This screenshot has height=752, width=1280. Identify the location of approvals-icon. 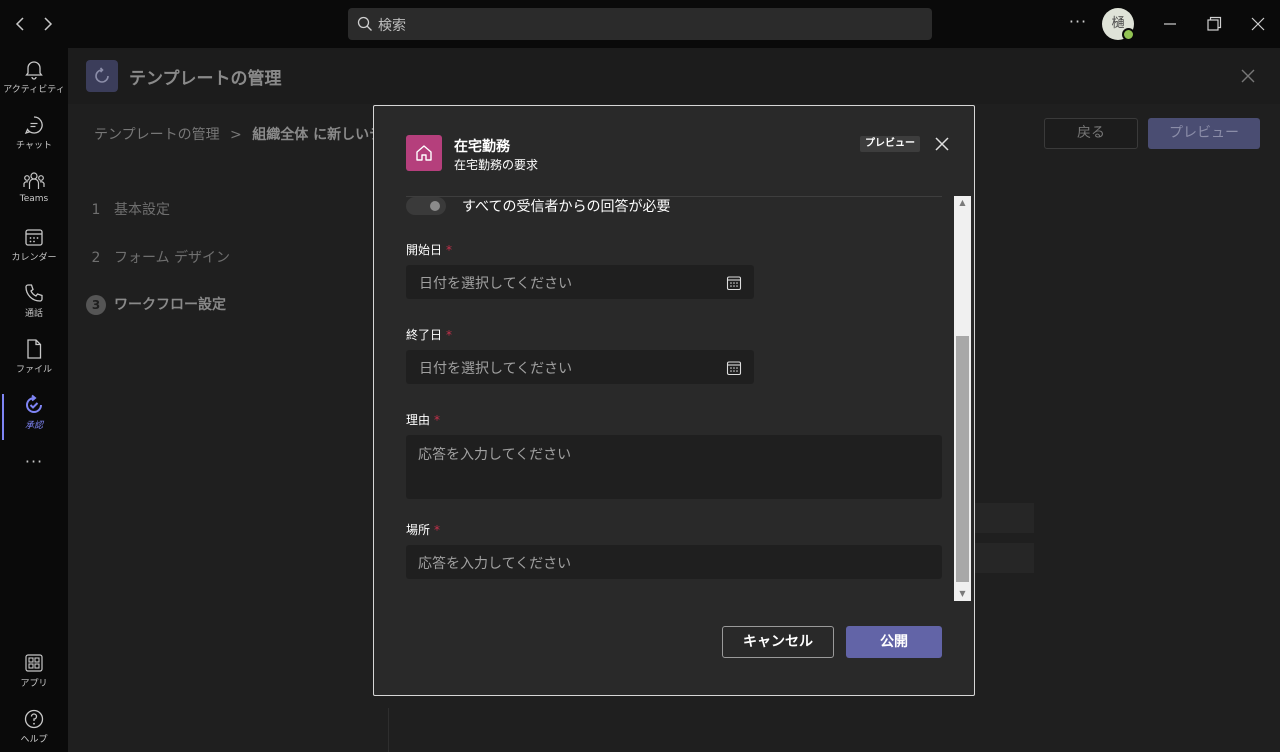
(34, 403).